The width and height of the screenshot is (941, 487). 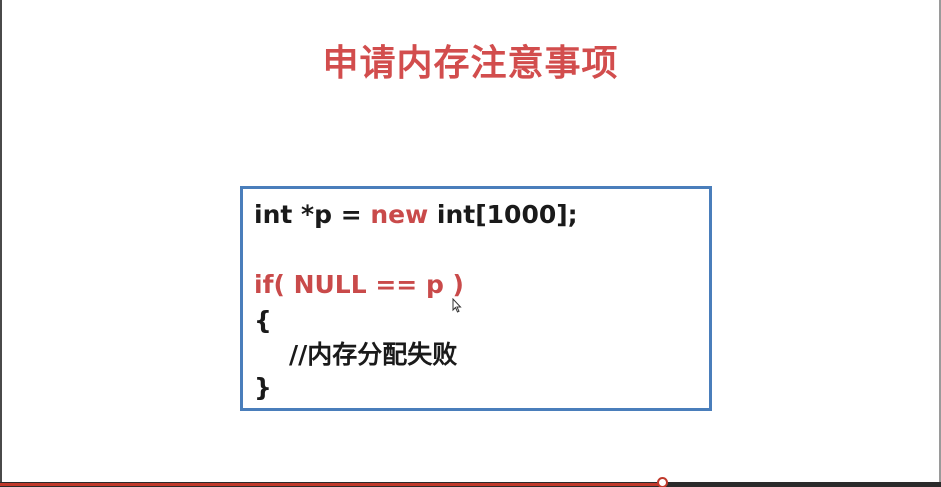 What do you see at coordinates (312, 214) in the screenshot?
I see `code-text: int *p =` at bounding box center [312, 214].